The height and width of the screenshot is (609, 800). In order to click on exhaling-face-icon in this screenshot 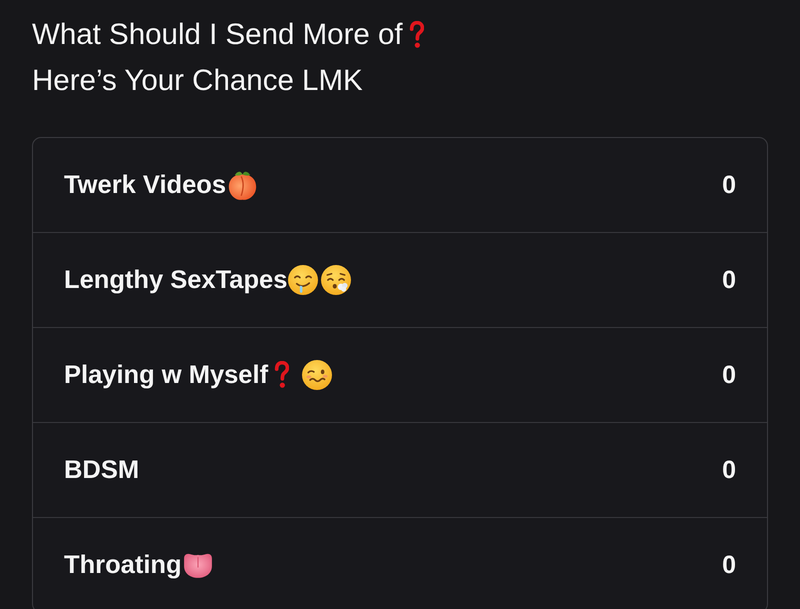, I will do `click(336, 280)`.